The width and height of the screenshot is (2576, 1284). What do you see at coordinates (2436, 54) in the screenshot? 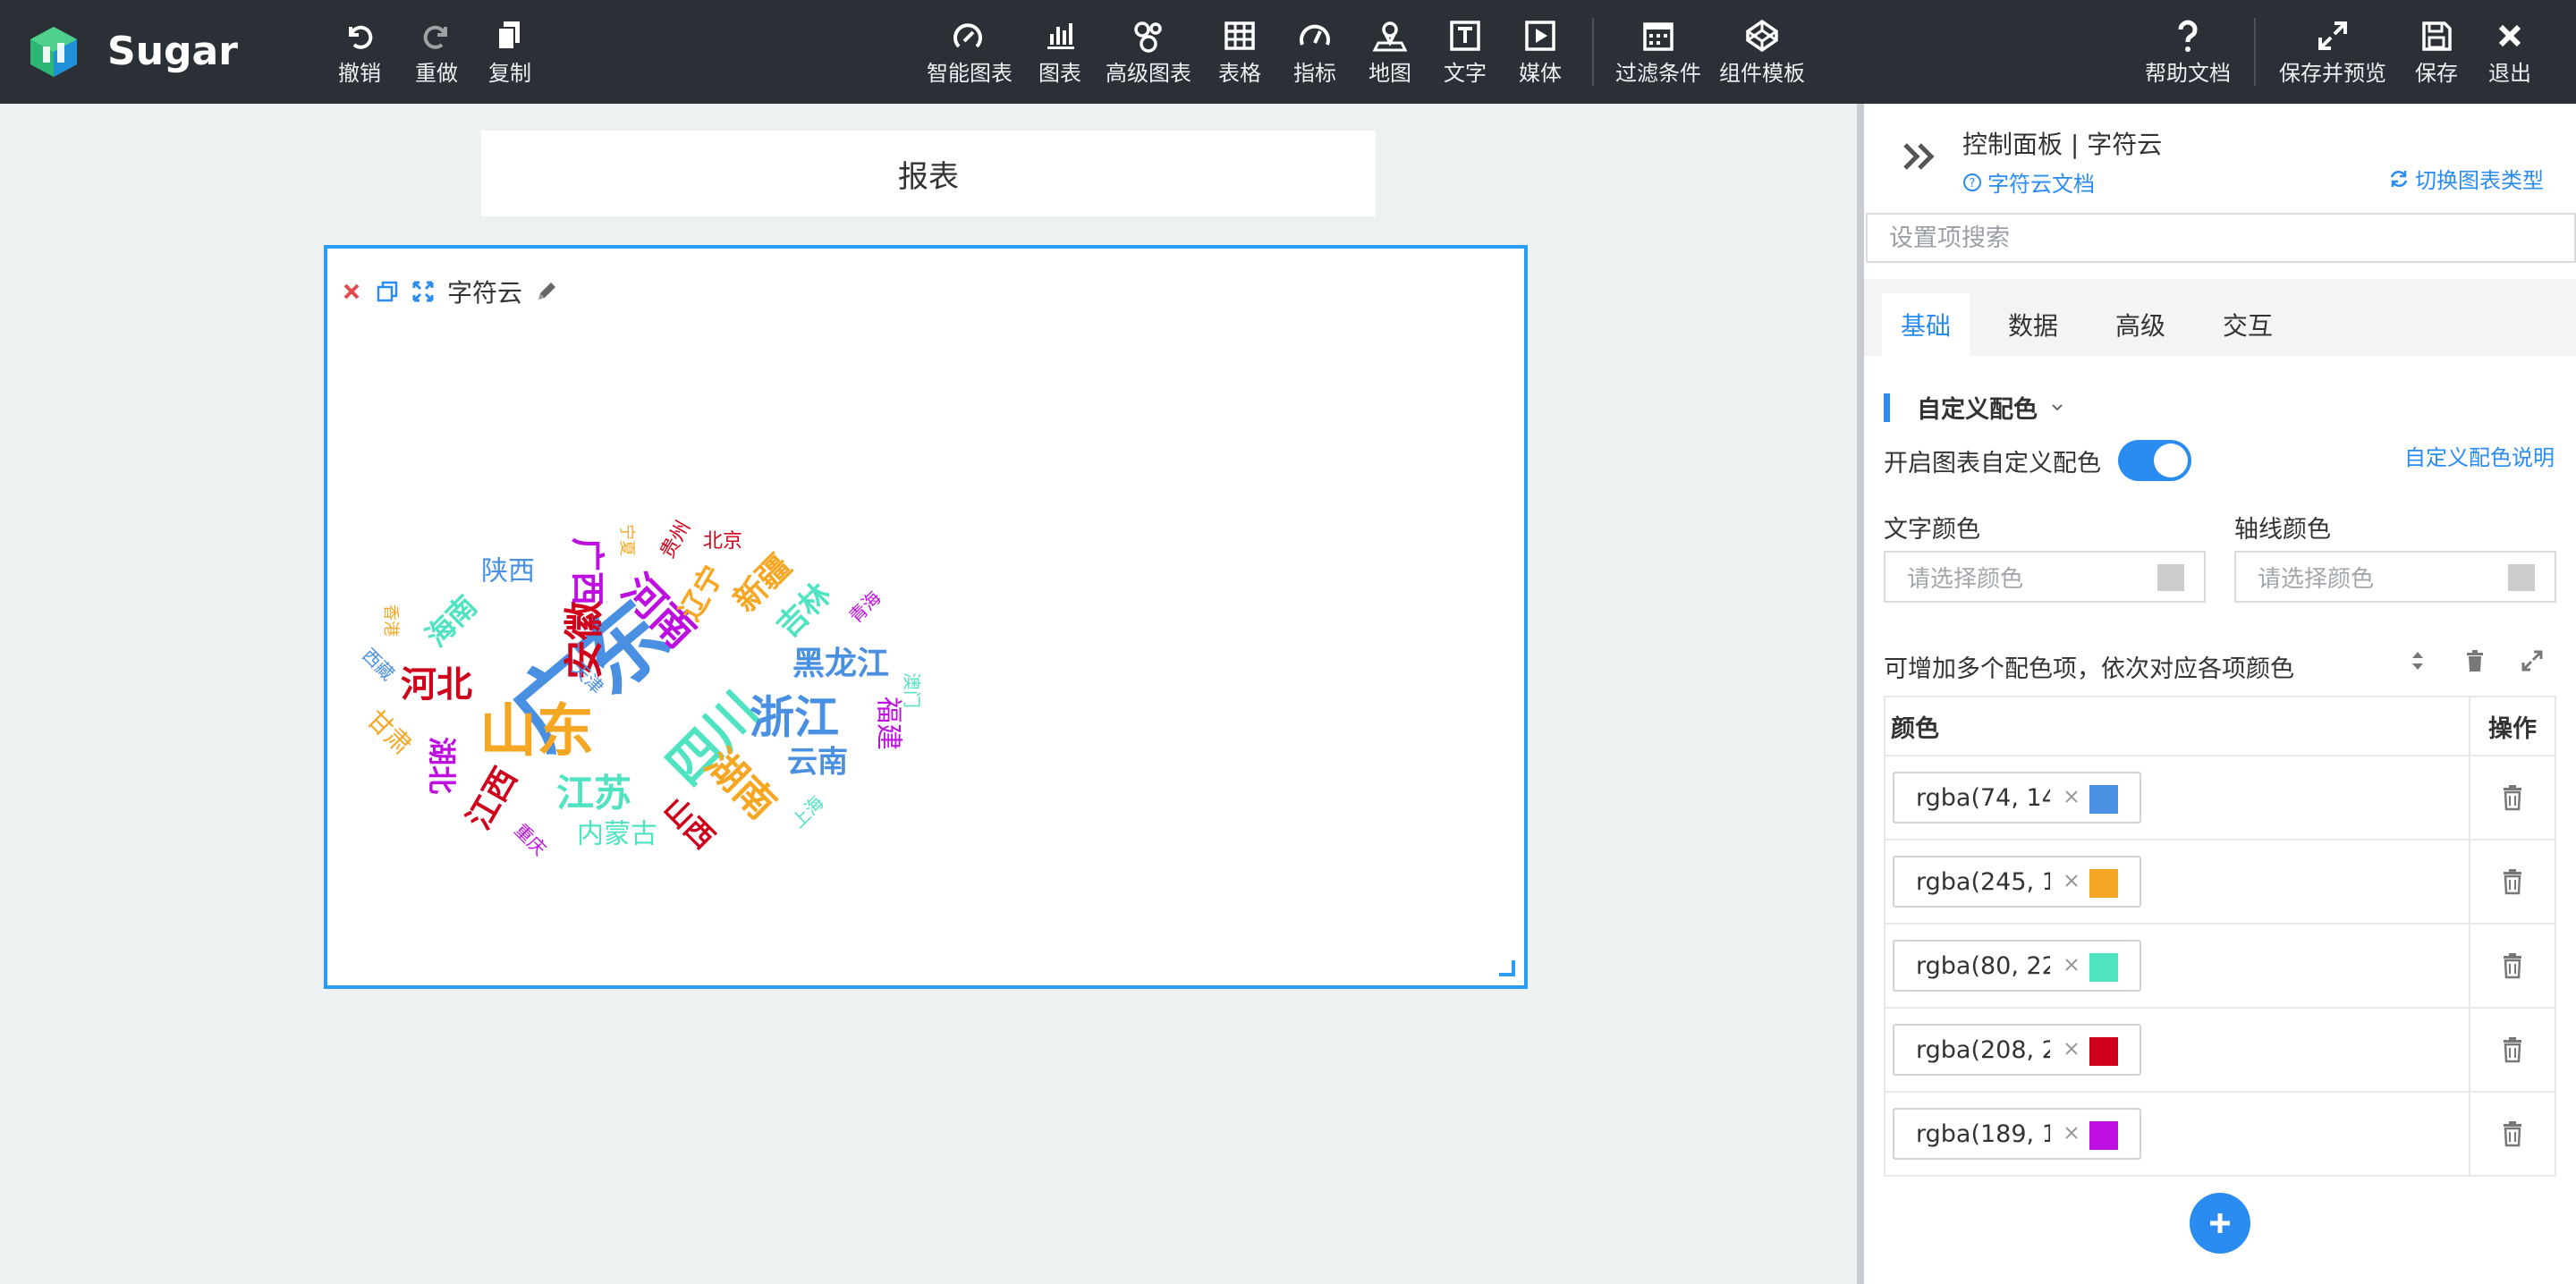
I see `save-button: 保存` at bounding box center [2436, 54].